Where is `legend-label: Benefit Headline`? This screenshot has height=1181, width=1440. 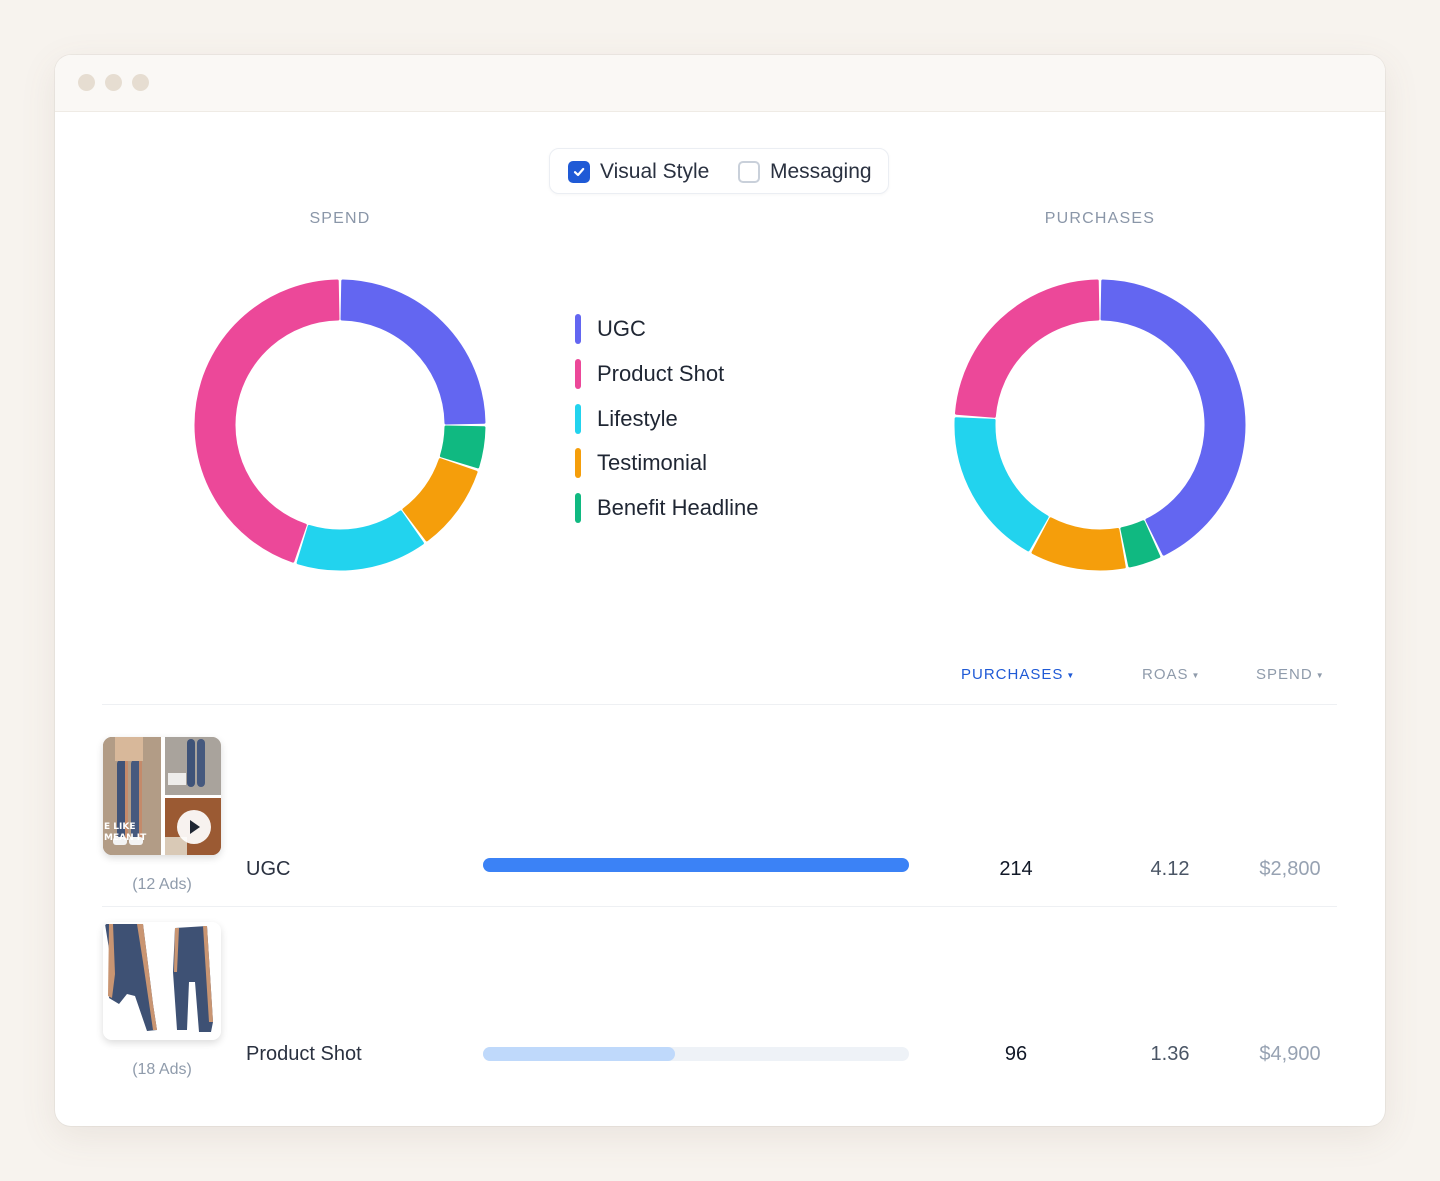 legend-label: Benefit Headline is located at coordinates (678, 508).